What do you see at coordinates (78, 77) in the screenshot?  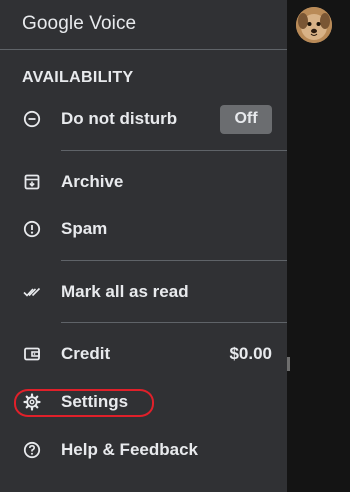 I see `availability-heading: AVAILABILITY` at bounding box center [78, 77].